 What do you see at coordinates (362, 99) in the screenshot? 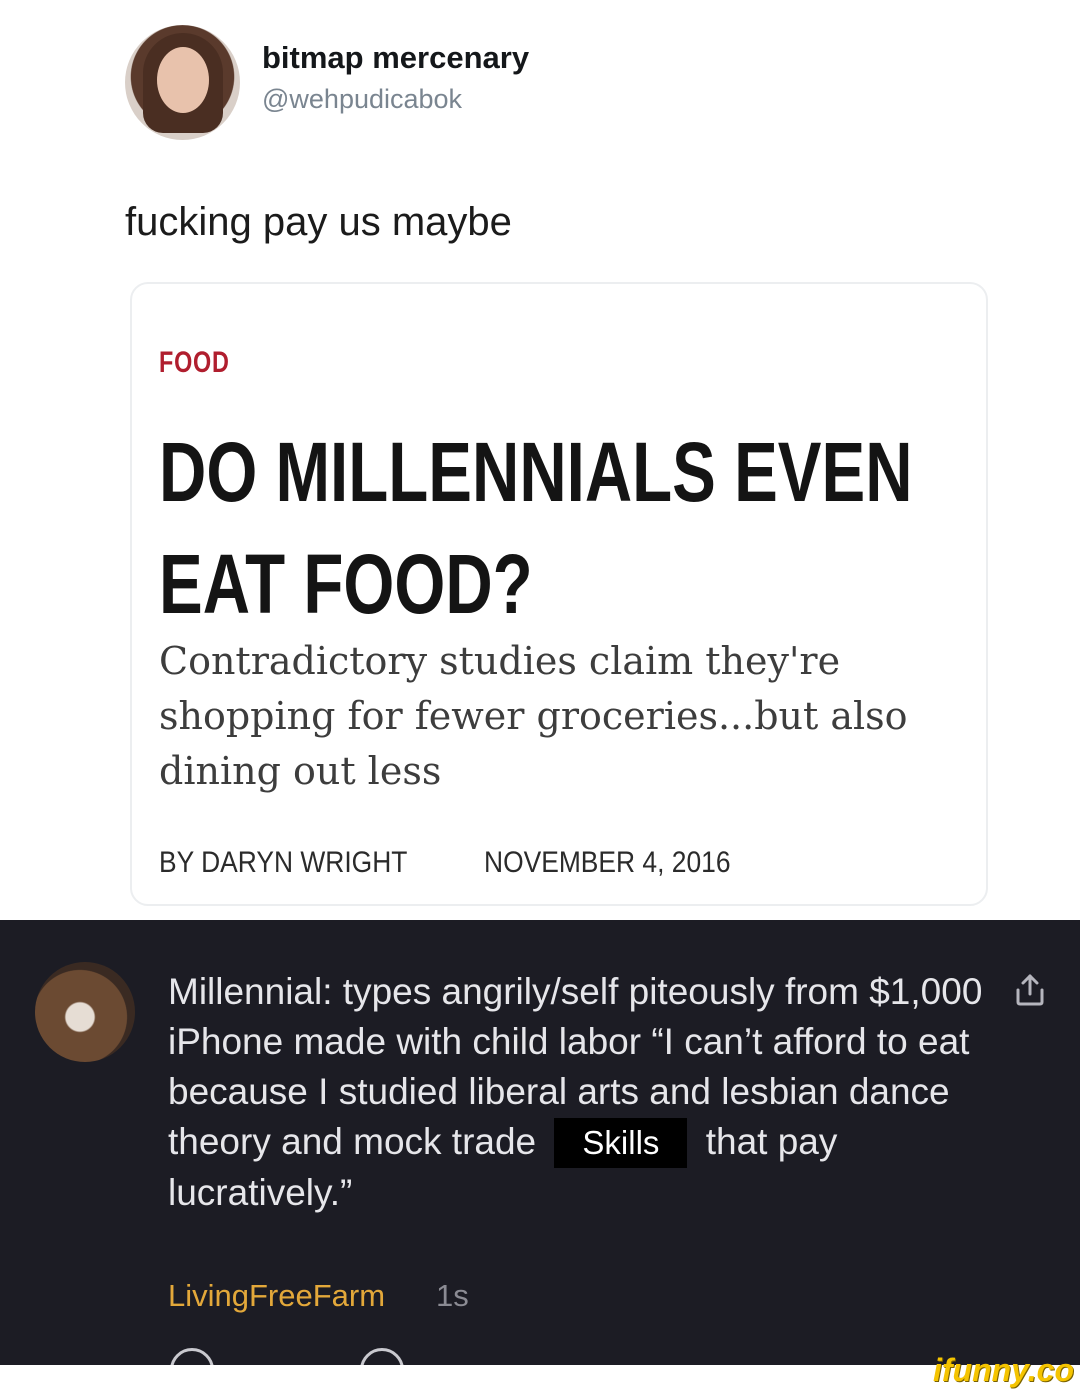
I see `user-handle: @wehpudicabok` at bounding box center [362, 99].